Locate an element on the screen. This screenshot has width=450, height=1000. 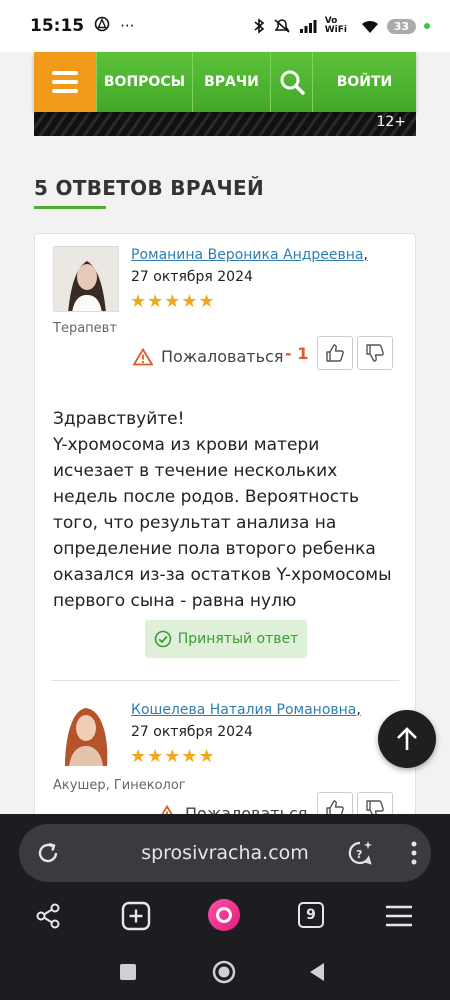
alice-assistant-button is located at coordinates (224, 915).